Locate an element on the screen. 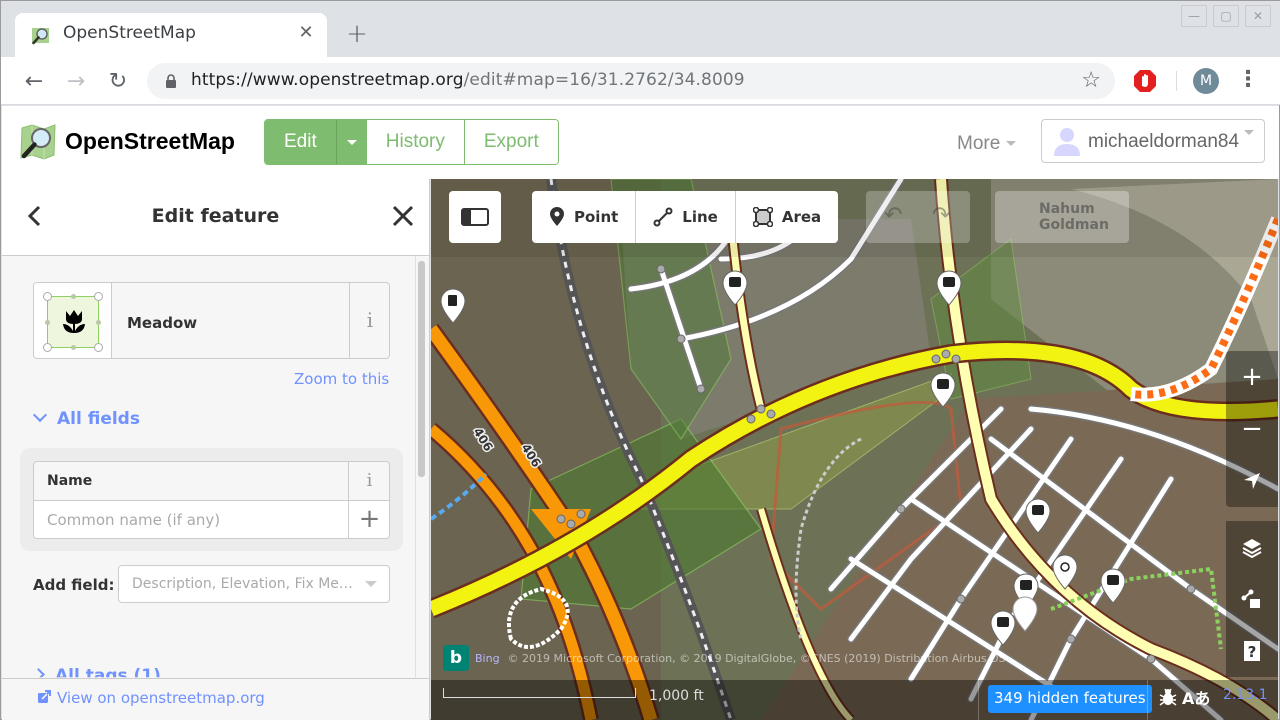  tab-close-icon: ✕ is located at coordinates (306, 33).